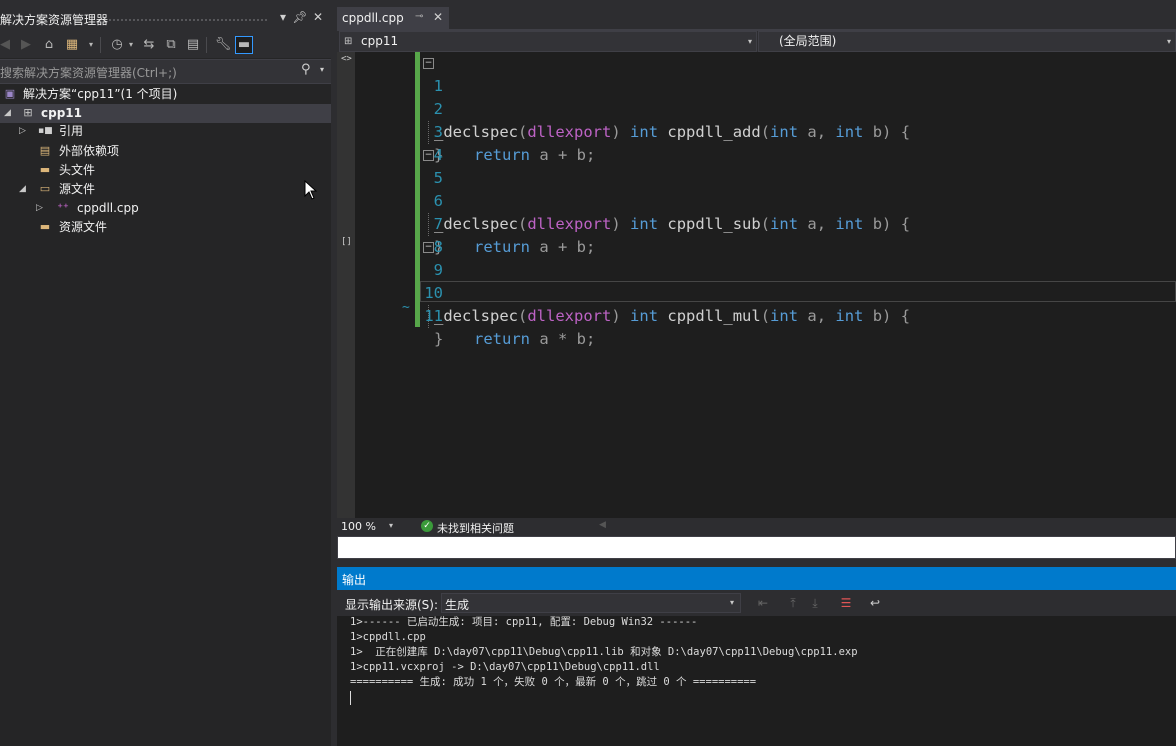 The height and width of the screenshot is (746, 1176). What do you see at coordinates (391, 525) in the screenshot?
I see `zoom-dropdown-icon: ▾` at bounding box center [391, 525].